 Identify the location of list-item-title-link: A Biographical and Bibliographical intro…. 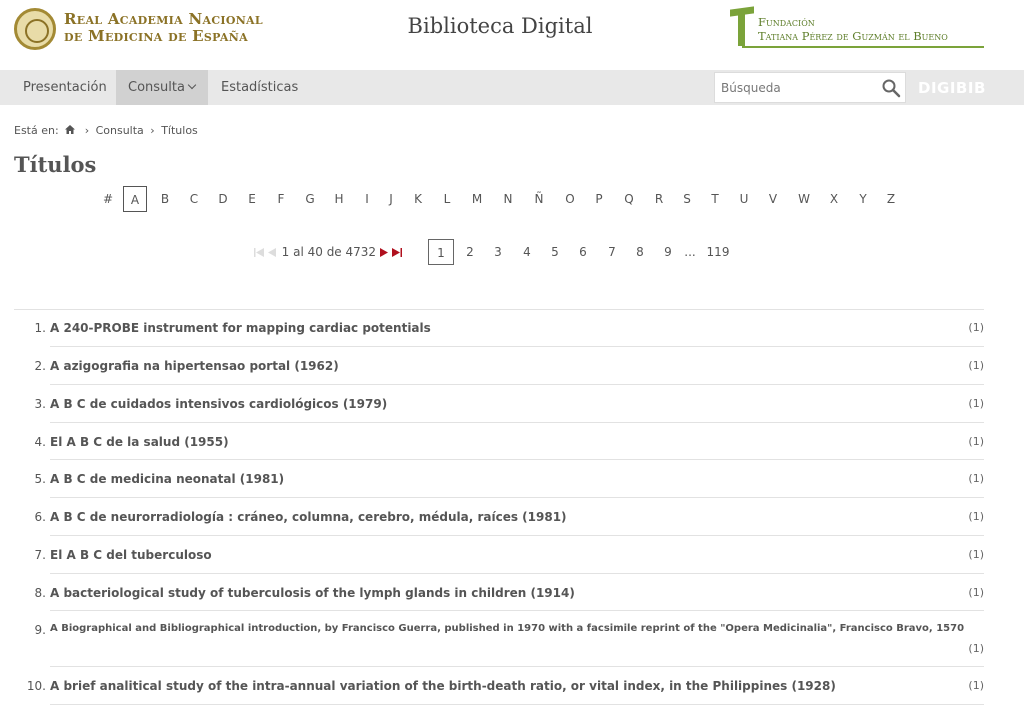
(507, 628).